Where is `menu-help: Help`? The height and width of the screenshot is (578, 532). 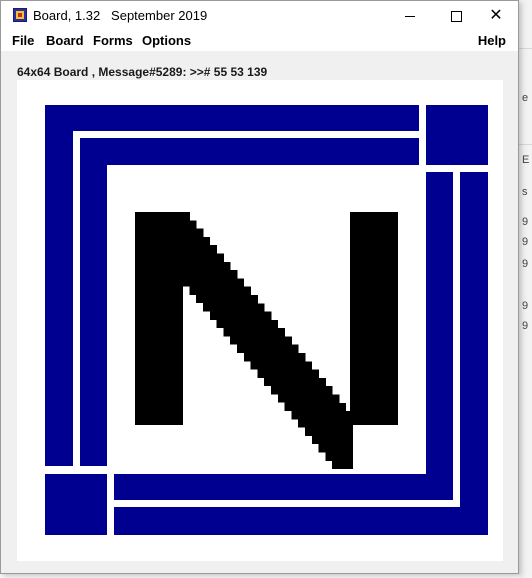
menu-help: Help is located at coordinates (492, 40).